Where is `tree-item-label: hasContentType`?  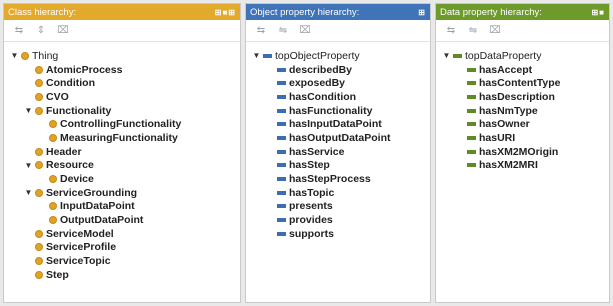
tree-item-label: hasContentType is located at coordinates (520, 83).